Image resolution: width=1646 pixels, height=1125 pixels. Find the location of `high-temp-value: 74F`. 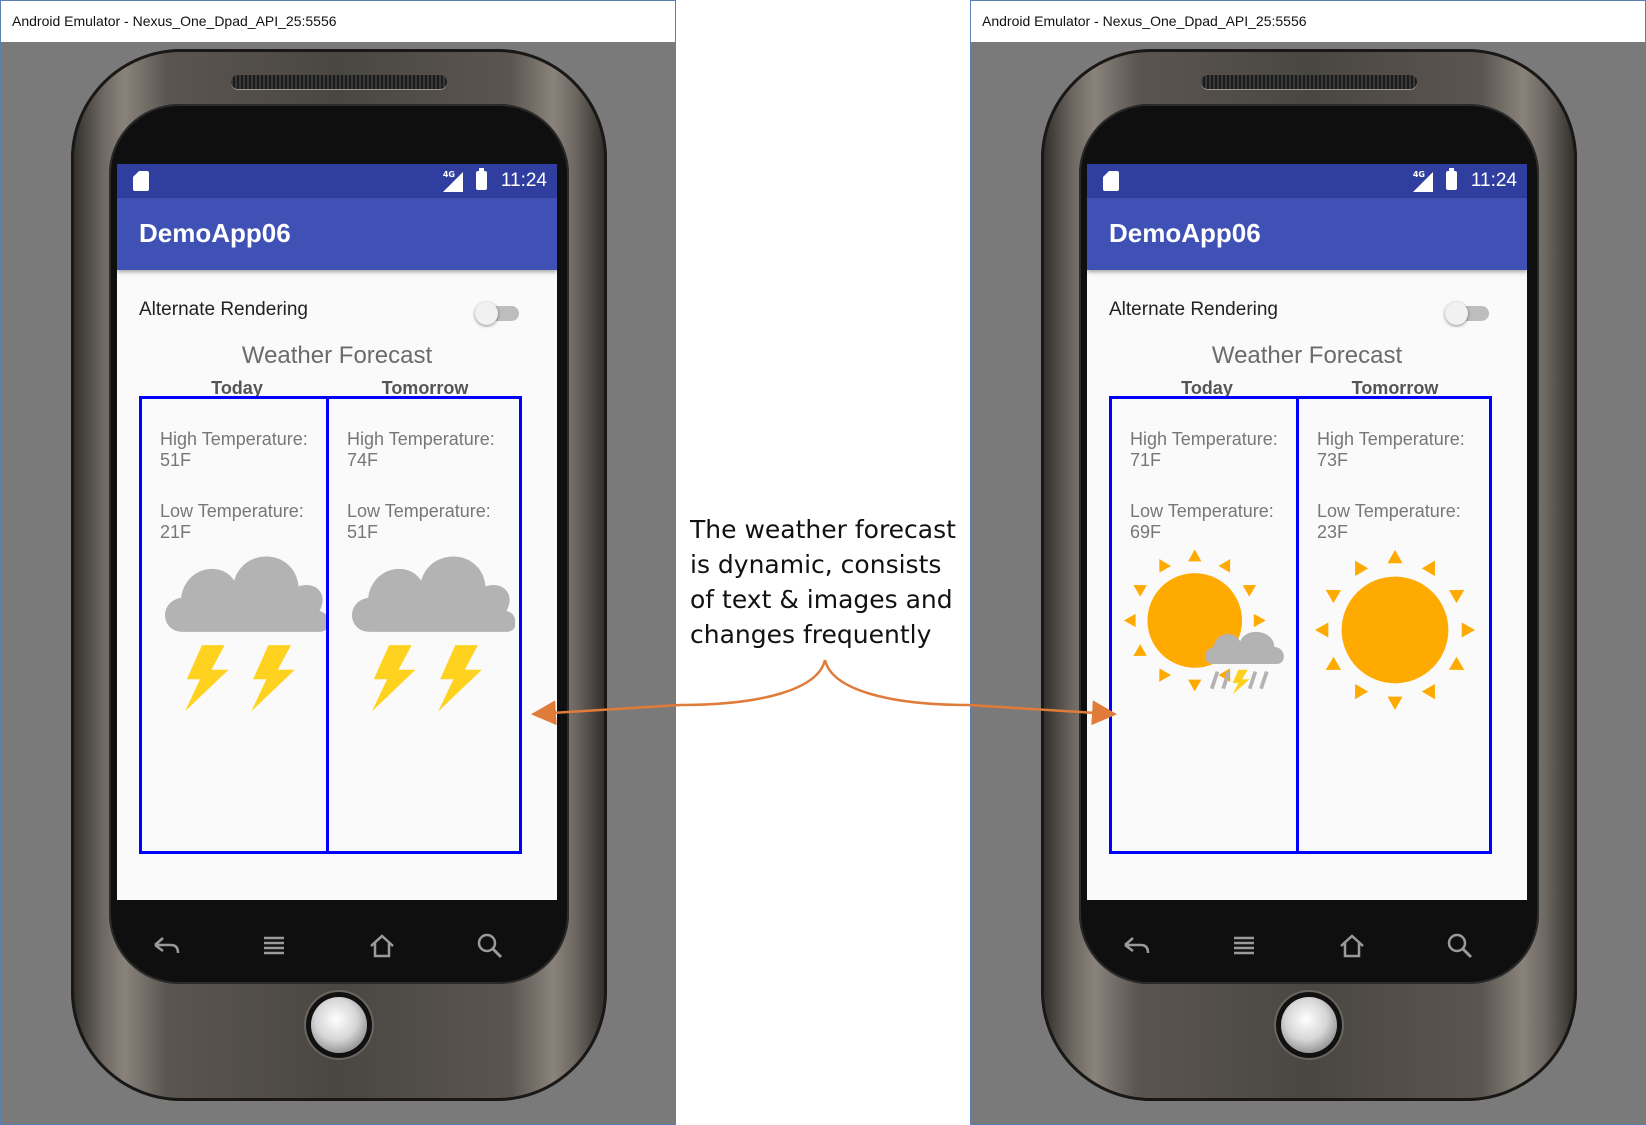

high-temp-value: 74F is located at coordinates (363, 460).